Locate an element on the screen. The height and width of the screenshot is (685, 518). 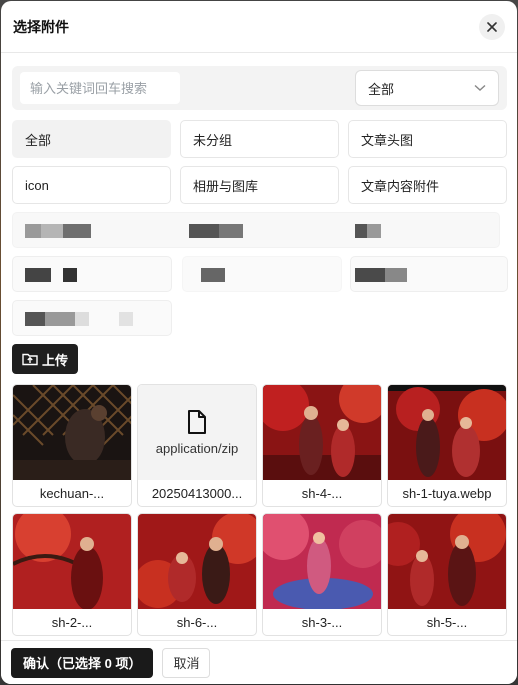
group-label: 文章内容附件 is located at coordinates (400, 186).